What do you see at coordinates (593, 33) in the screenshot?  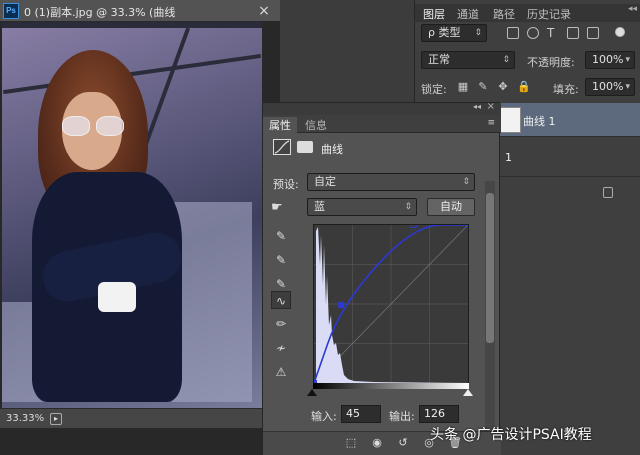 I see `smart-object-filter-icon` at bounding box center [593, 33].